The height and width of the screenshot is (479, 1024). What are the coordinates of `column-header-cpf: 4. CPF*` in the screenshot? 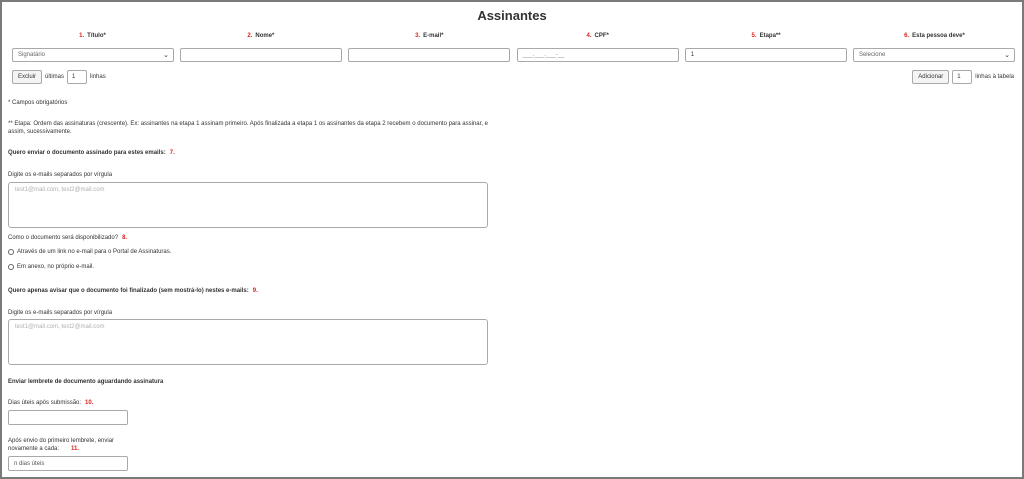 It's located at (597, 36).